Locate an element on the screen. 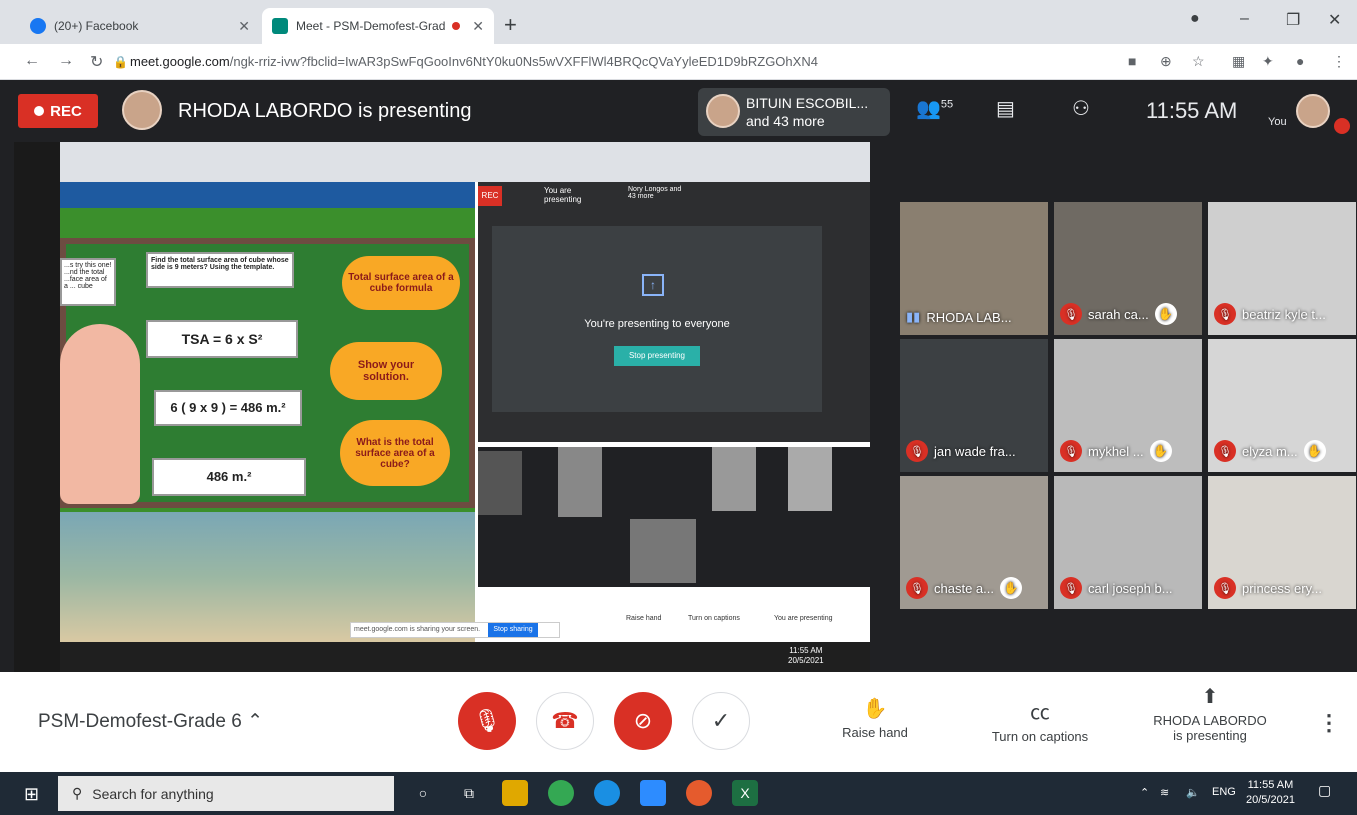 This screenshot has width=1357, height=815. extension-icon: ▦ is located at coordinates (1238, 61).